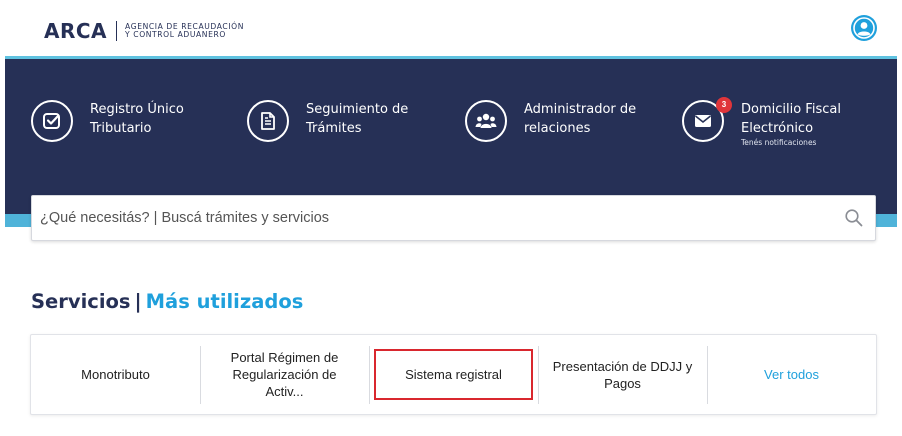 The height and width of the screenshot is (436, 902). I want to click on service-card-label: Presentación de DDJJ y Pagos, so click(622, 374).